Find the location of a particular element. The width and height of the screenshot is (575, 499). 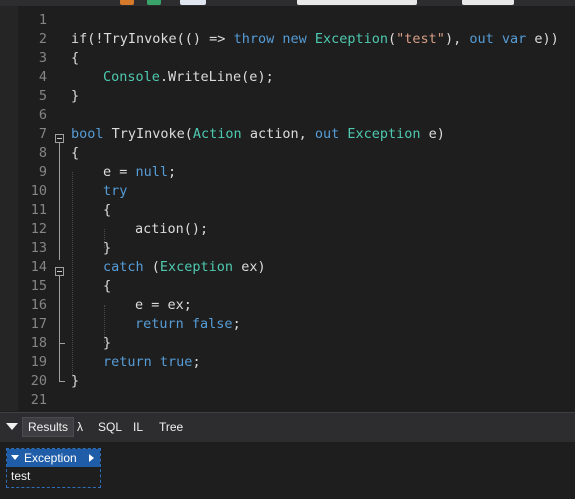

line-number: 21 is located at coordinates (38, 400).